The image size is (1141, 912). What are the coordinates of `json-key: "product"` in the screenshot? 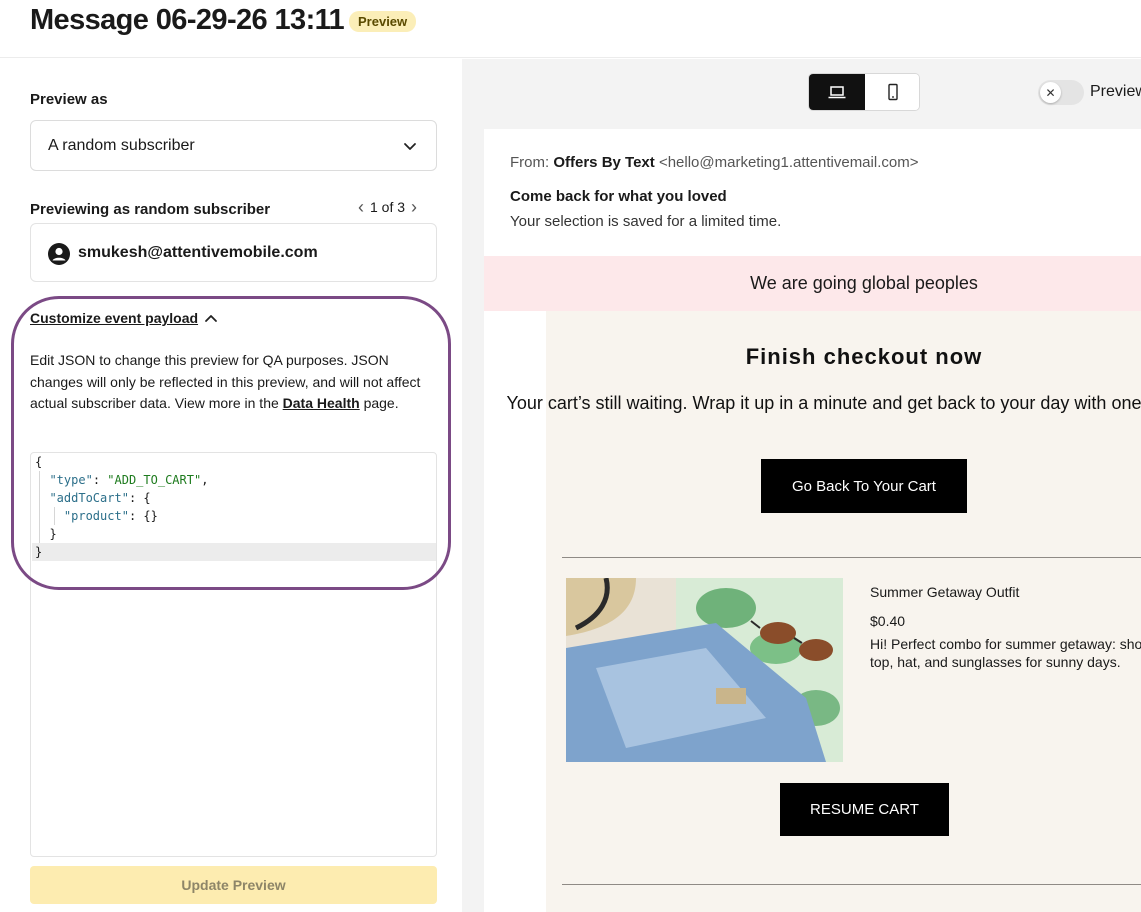 It's located at (96, 516).